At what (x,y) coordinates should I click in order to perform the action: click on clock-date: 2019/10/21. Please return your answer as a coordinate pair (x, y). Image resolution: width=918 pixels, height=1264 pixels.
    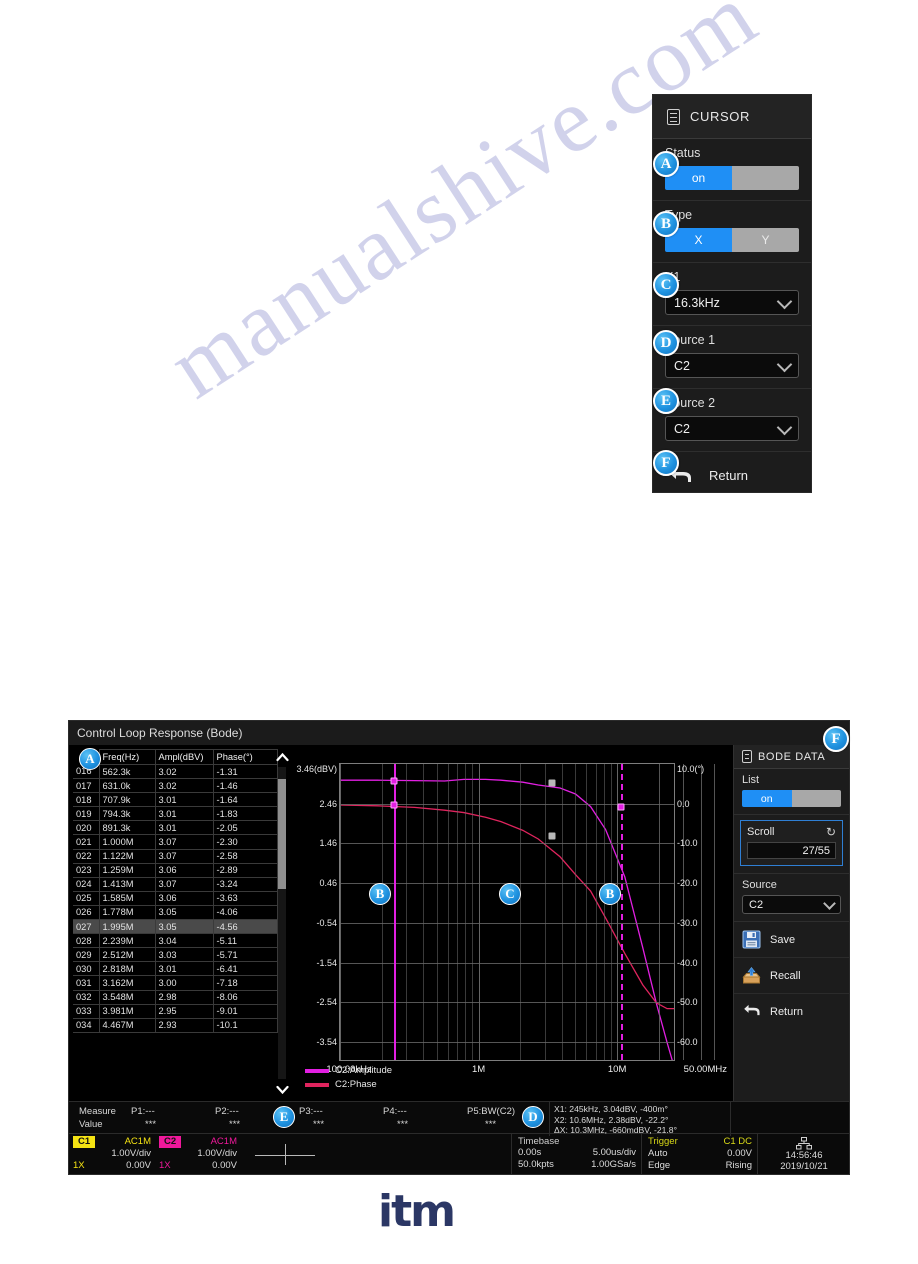
    Looking at the image, I should click on (804, 1166).